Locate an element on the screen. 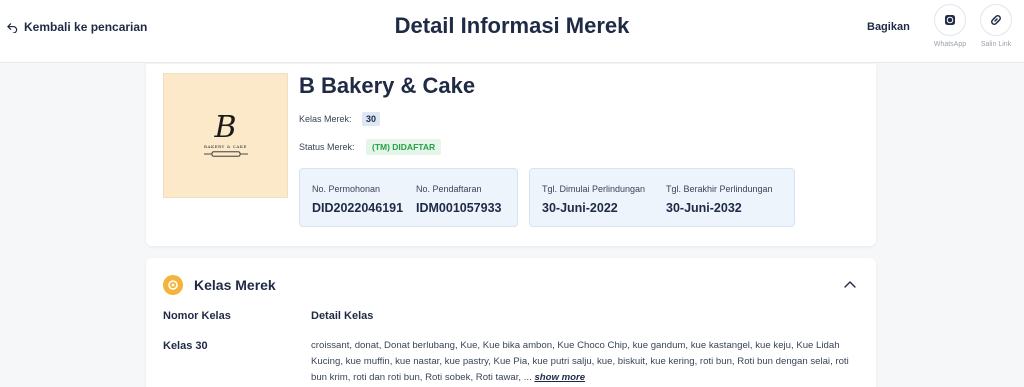 This screenshot has height=387, width=1024. back-to-search-link: Kembali ke pencarian is located at coordinates (77, 27).